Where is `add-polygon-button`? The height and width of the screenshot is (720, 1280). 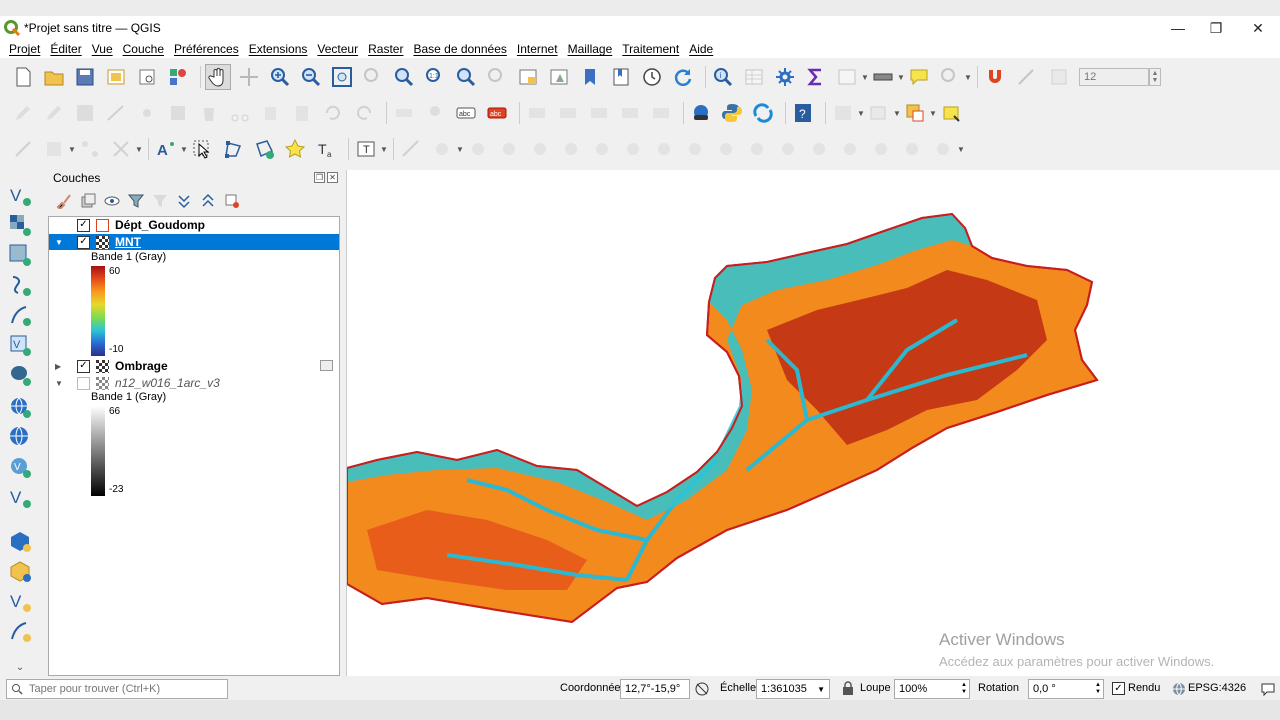
add-polygon-button is located at coordinates (264, 149).